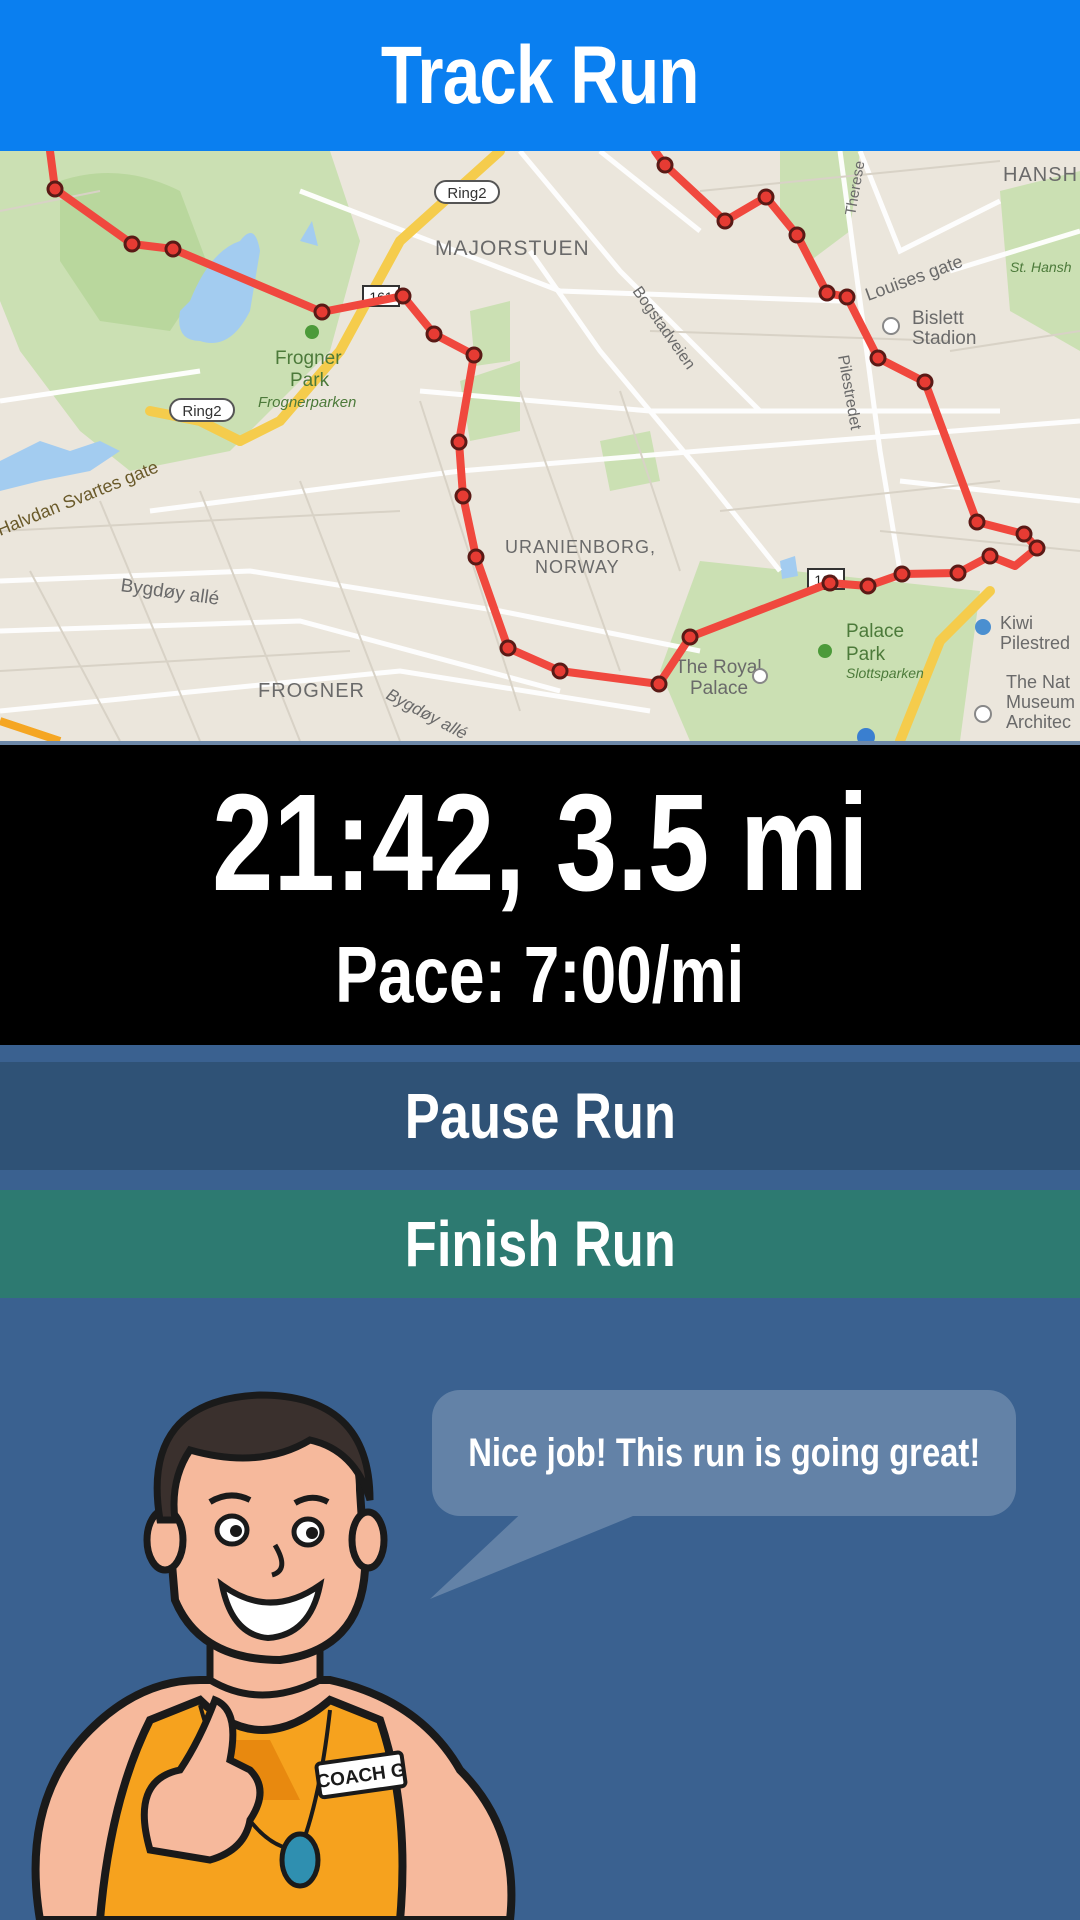 Image resolution: width=1080 pixels, height=1920 pixels. What do you see at coordinates (825, 651) in the screenshot?
I see `palace-park-poi-icon` at bounding box center [825, 651].